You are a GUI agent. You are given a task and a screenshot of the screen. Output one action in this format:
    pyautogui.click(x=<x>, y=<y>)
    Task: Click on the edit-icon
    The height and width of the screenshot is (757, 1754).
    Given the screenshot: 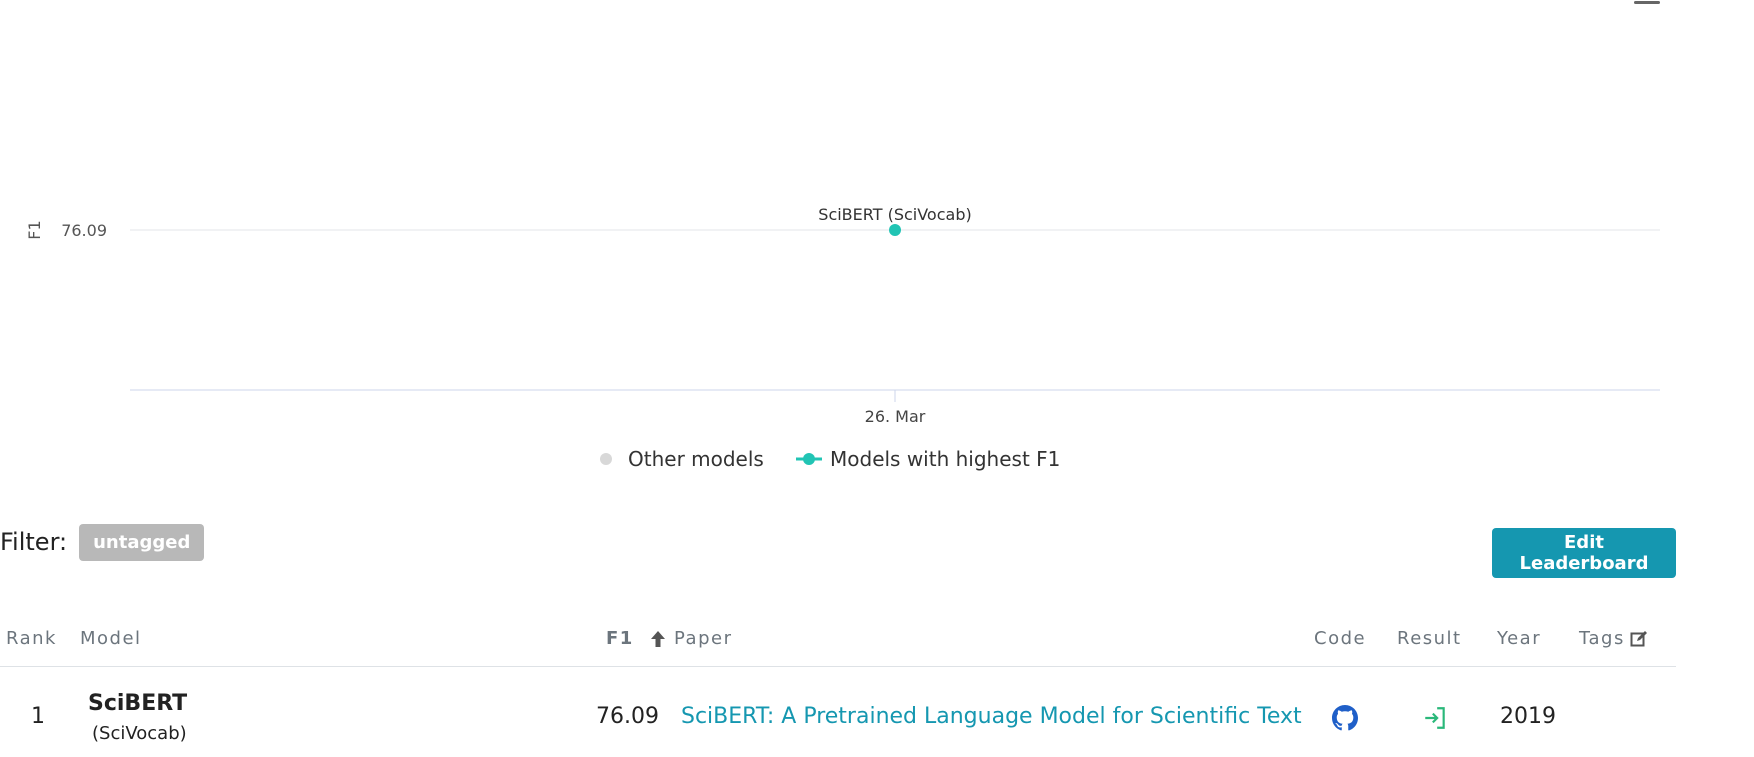 What is the action you would take?
    pyautogui.click(x=1639, y=641)
    